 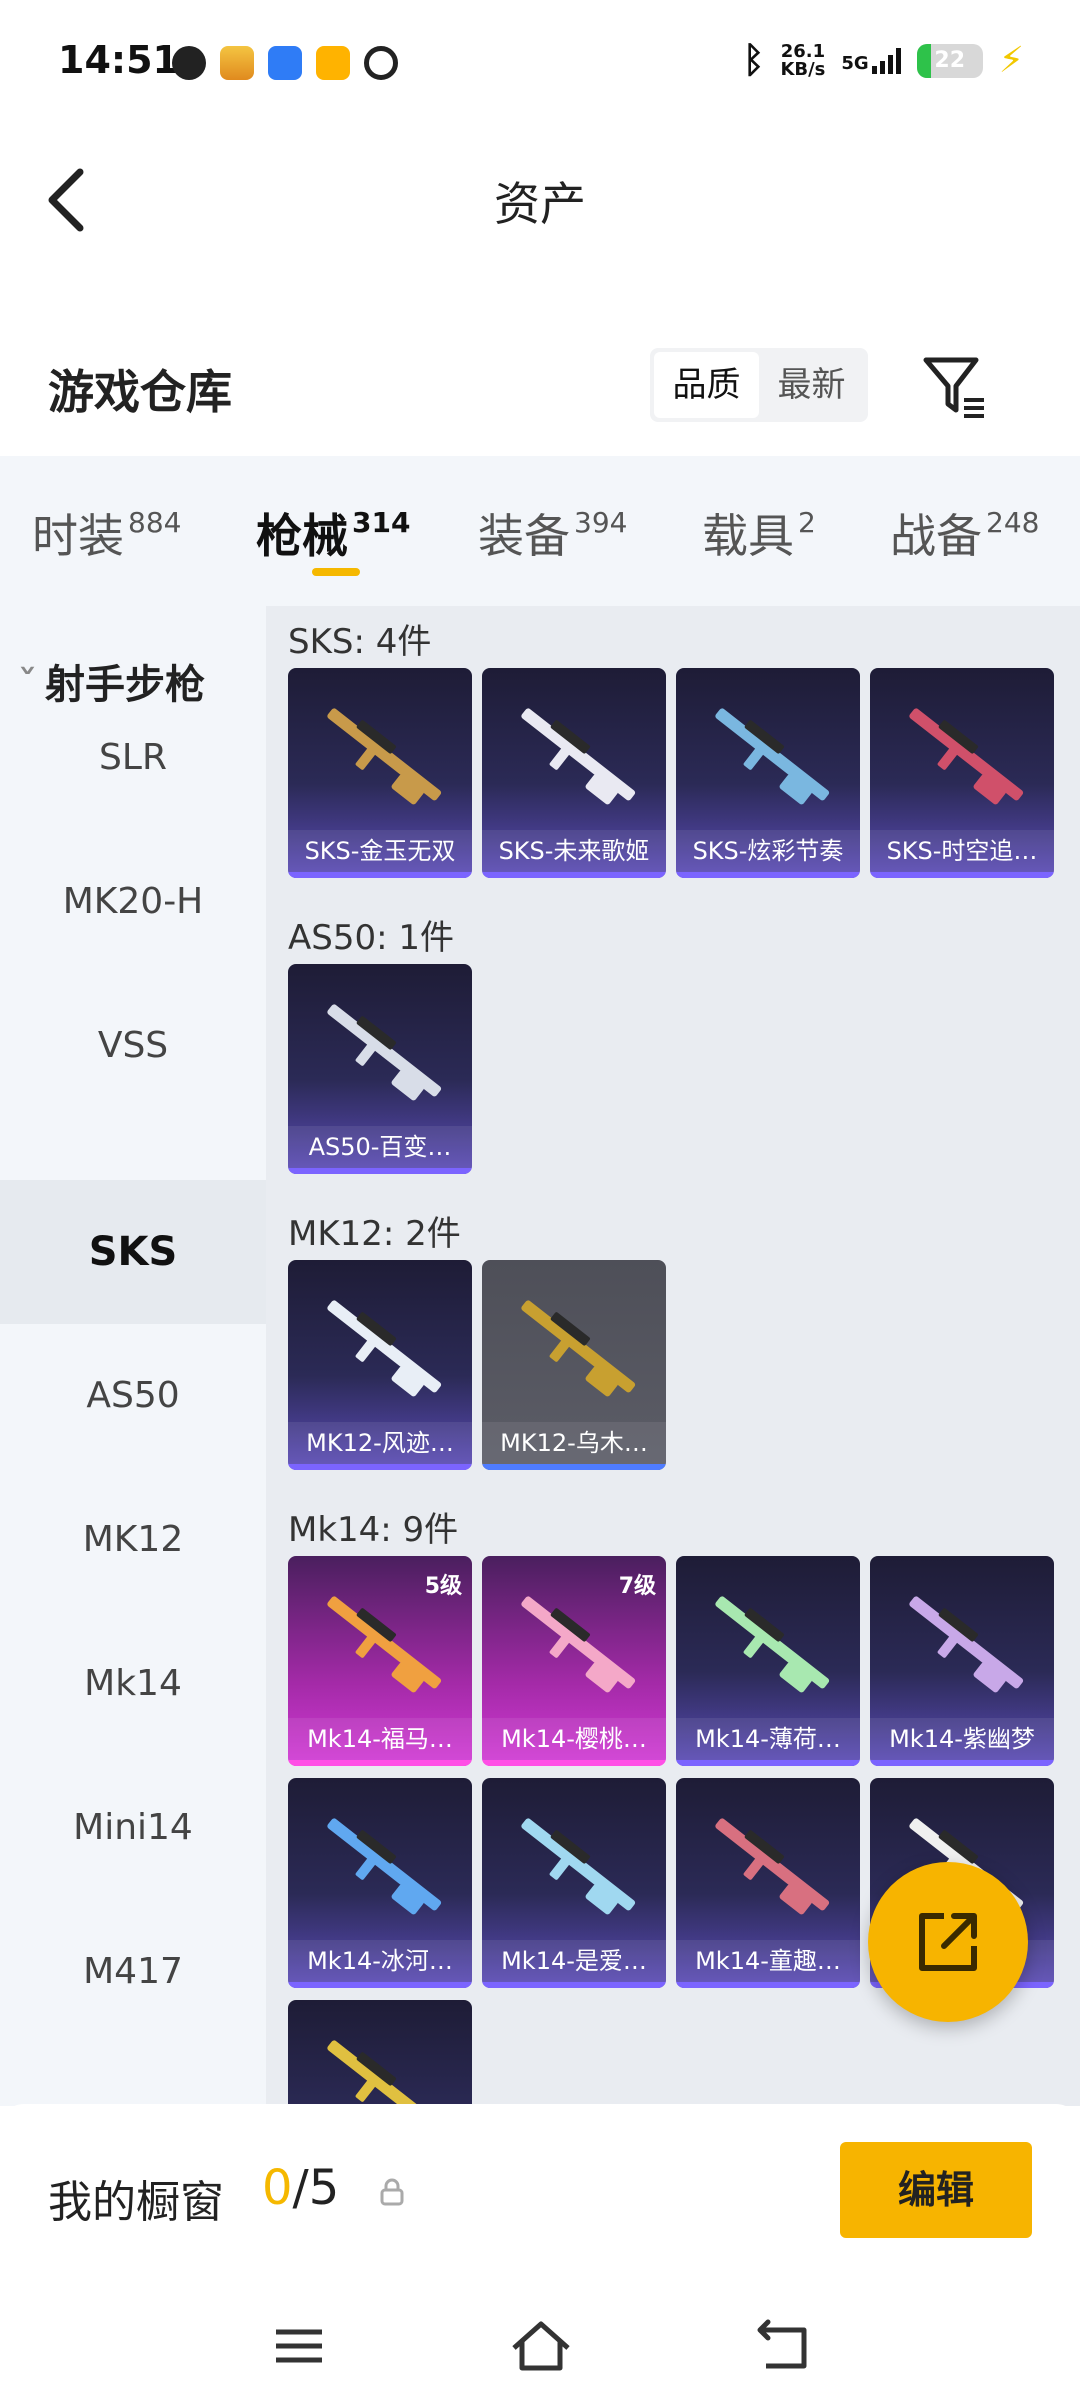 I want to click on network-type: 5G, so click(x=855, y=63).